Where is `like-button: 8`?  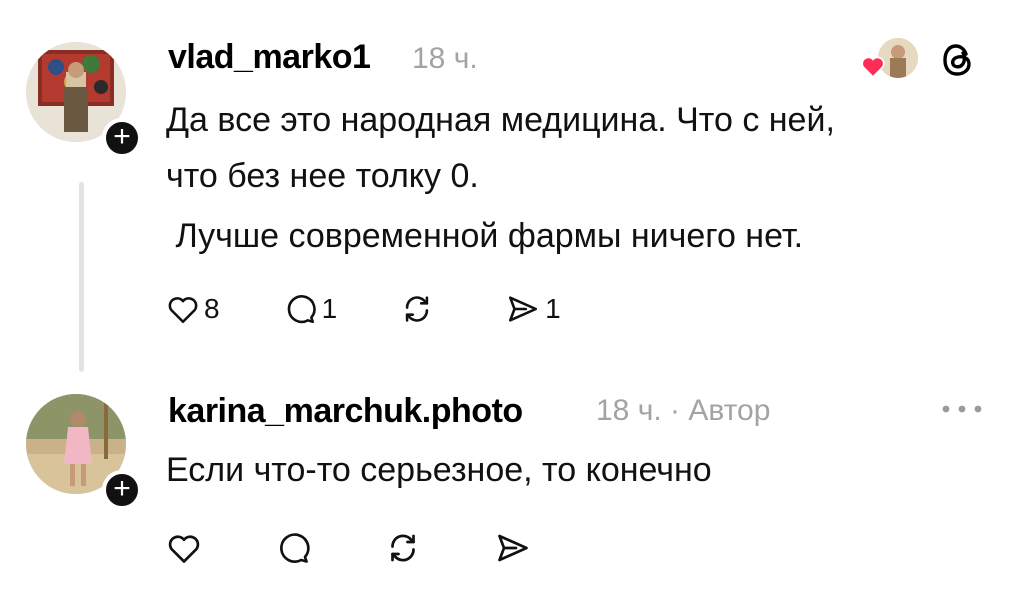 like-button: 8 is located at coordinates (193, 309).